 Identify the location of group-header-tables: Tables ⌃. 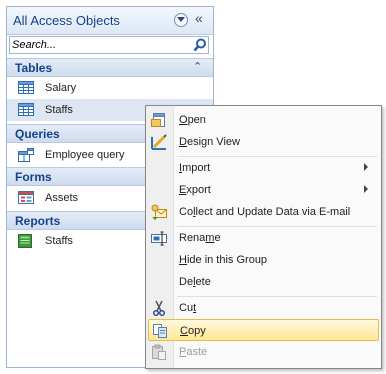
(110, 67).